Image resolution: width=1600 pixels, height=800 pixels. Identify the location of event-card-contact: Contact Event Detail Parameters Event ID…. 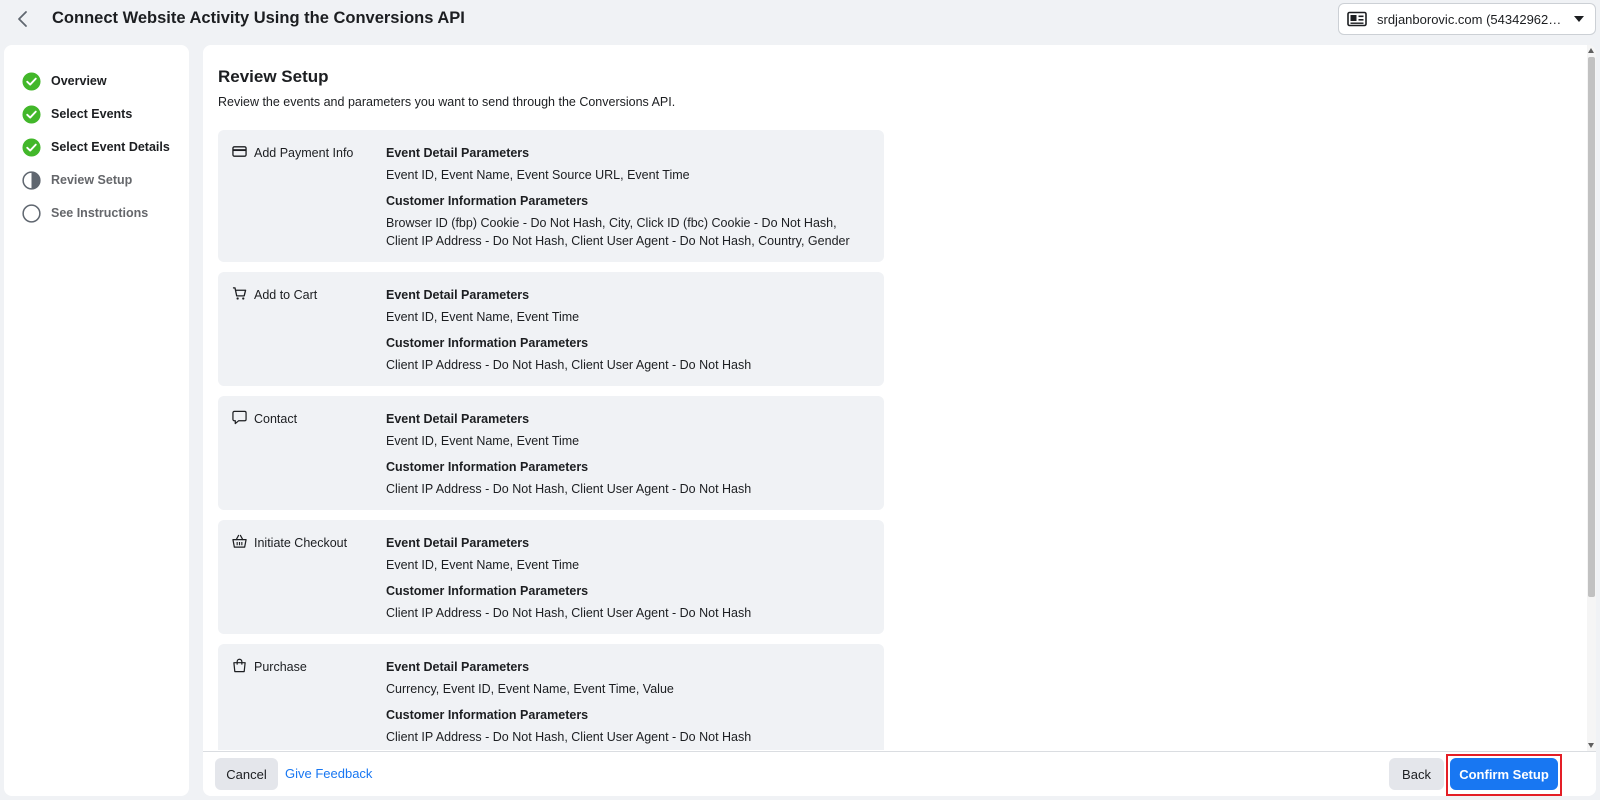
(551, 453).